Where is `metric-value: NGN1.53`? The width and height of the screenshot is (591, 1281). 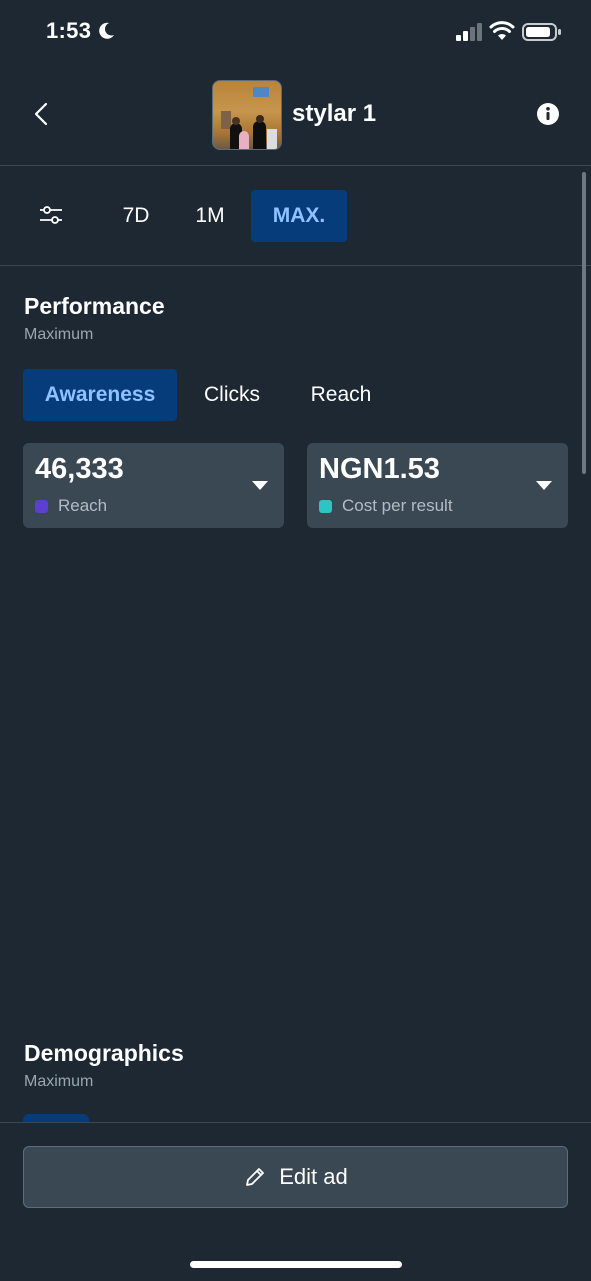
metric-value: NGN1.53 is located at coordinates (379, 469).